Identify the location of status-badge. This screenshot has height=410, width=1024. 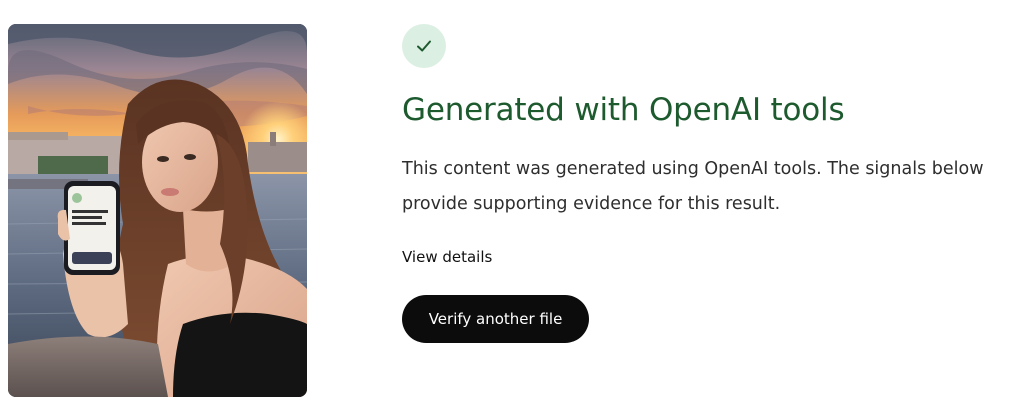
(424, 46).